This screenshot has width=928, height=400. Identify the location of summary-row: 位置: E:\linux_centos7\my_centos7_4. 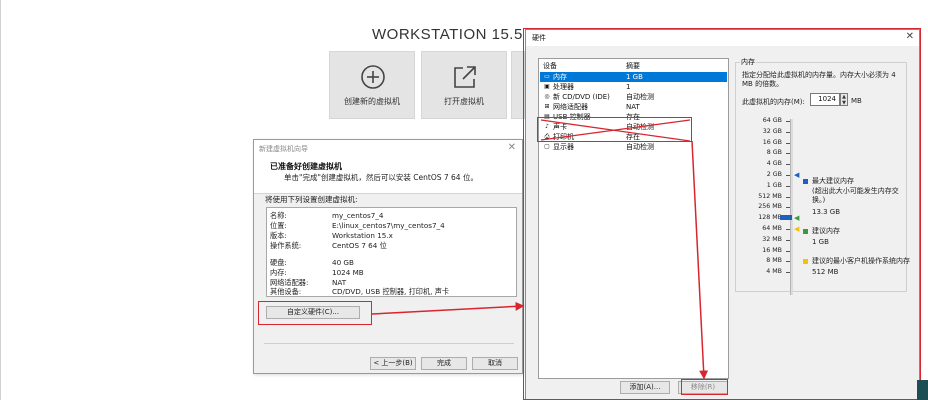
(357, 225).